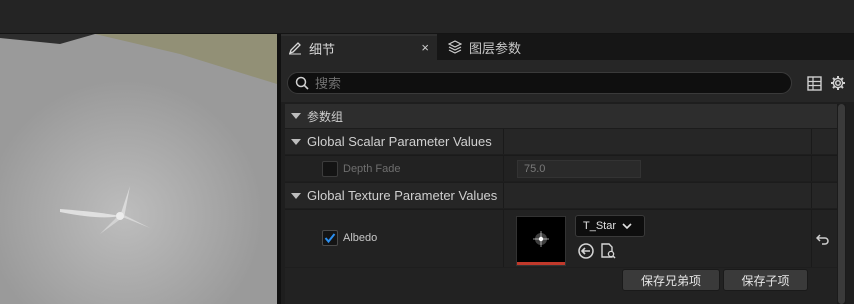 This screenshot has width=854, height=304. I want to click on details-toolbar, so click(567, 81).